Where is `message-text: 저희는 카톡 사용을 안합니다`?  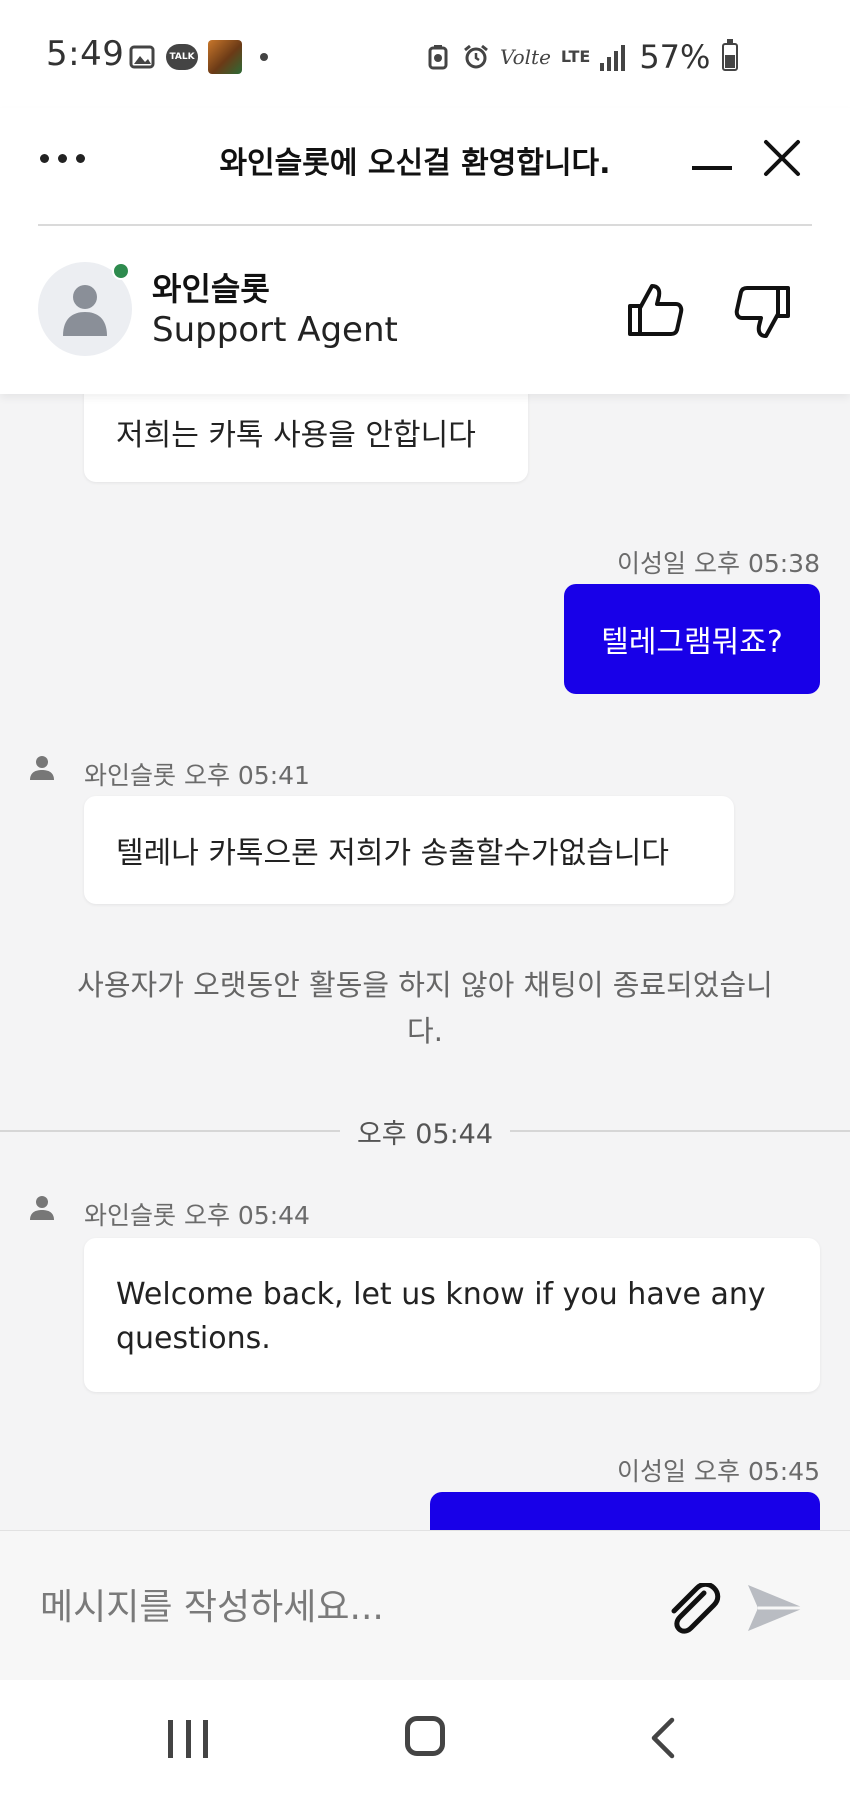 message-text: 저희는 카톡 사용을 안합니다 is located at coordinates (296, 435).